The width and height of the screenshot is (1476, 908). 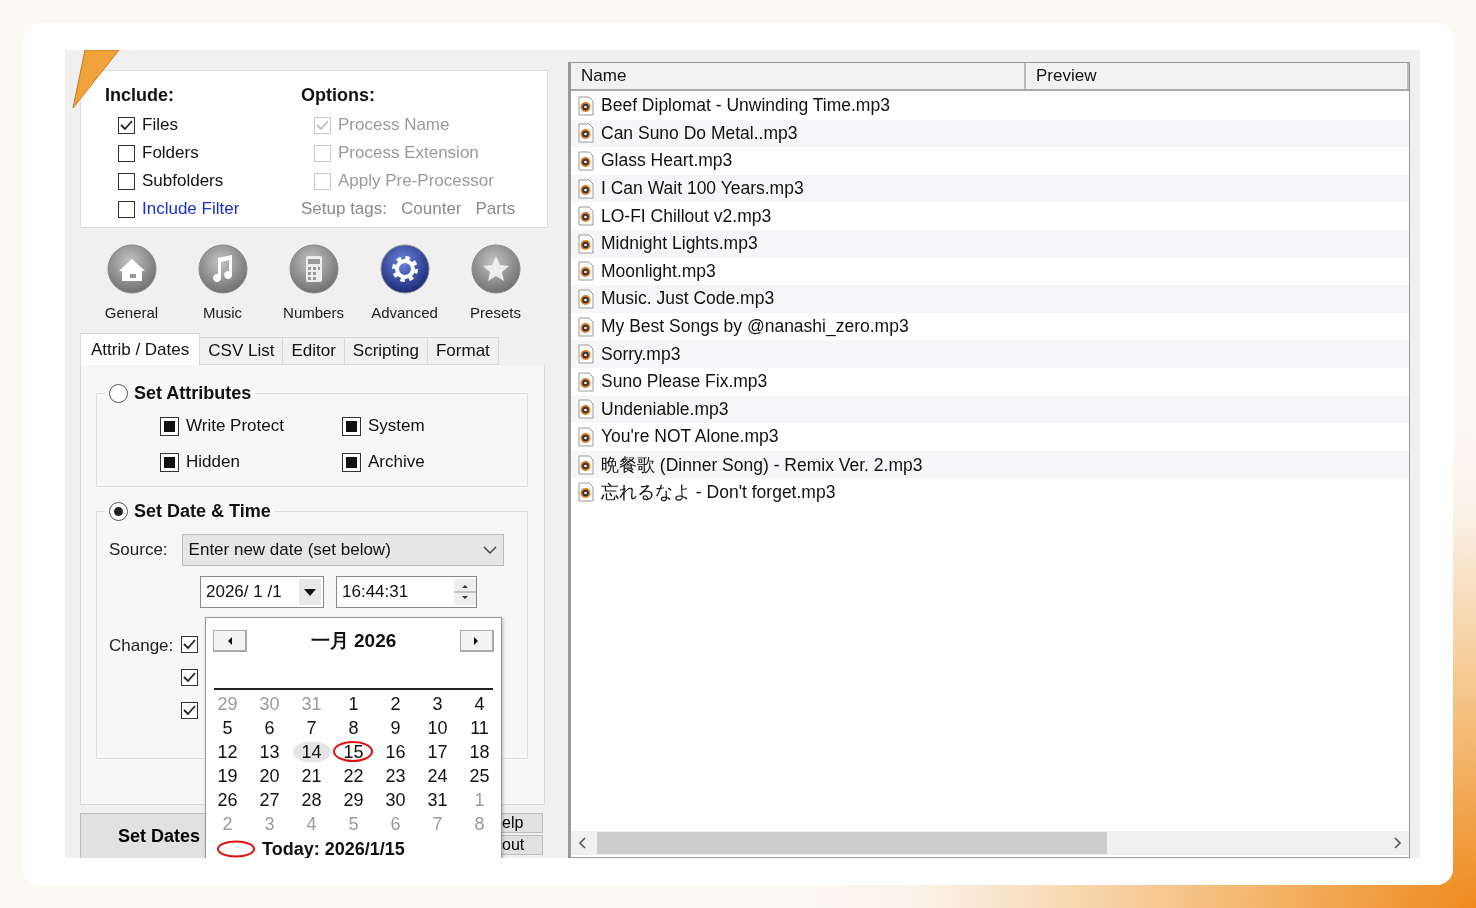 What do you see at coordinates (406, 592) in the screenshot?
I see `time-field: 16:44:31` at bounding box center [406, 592].